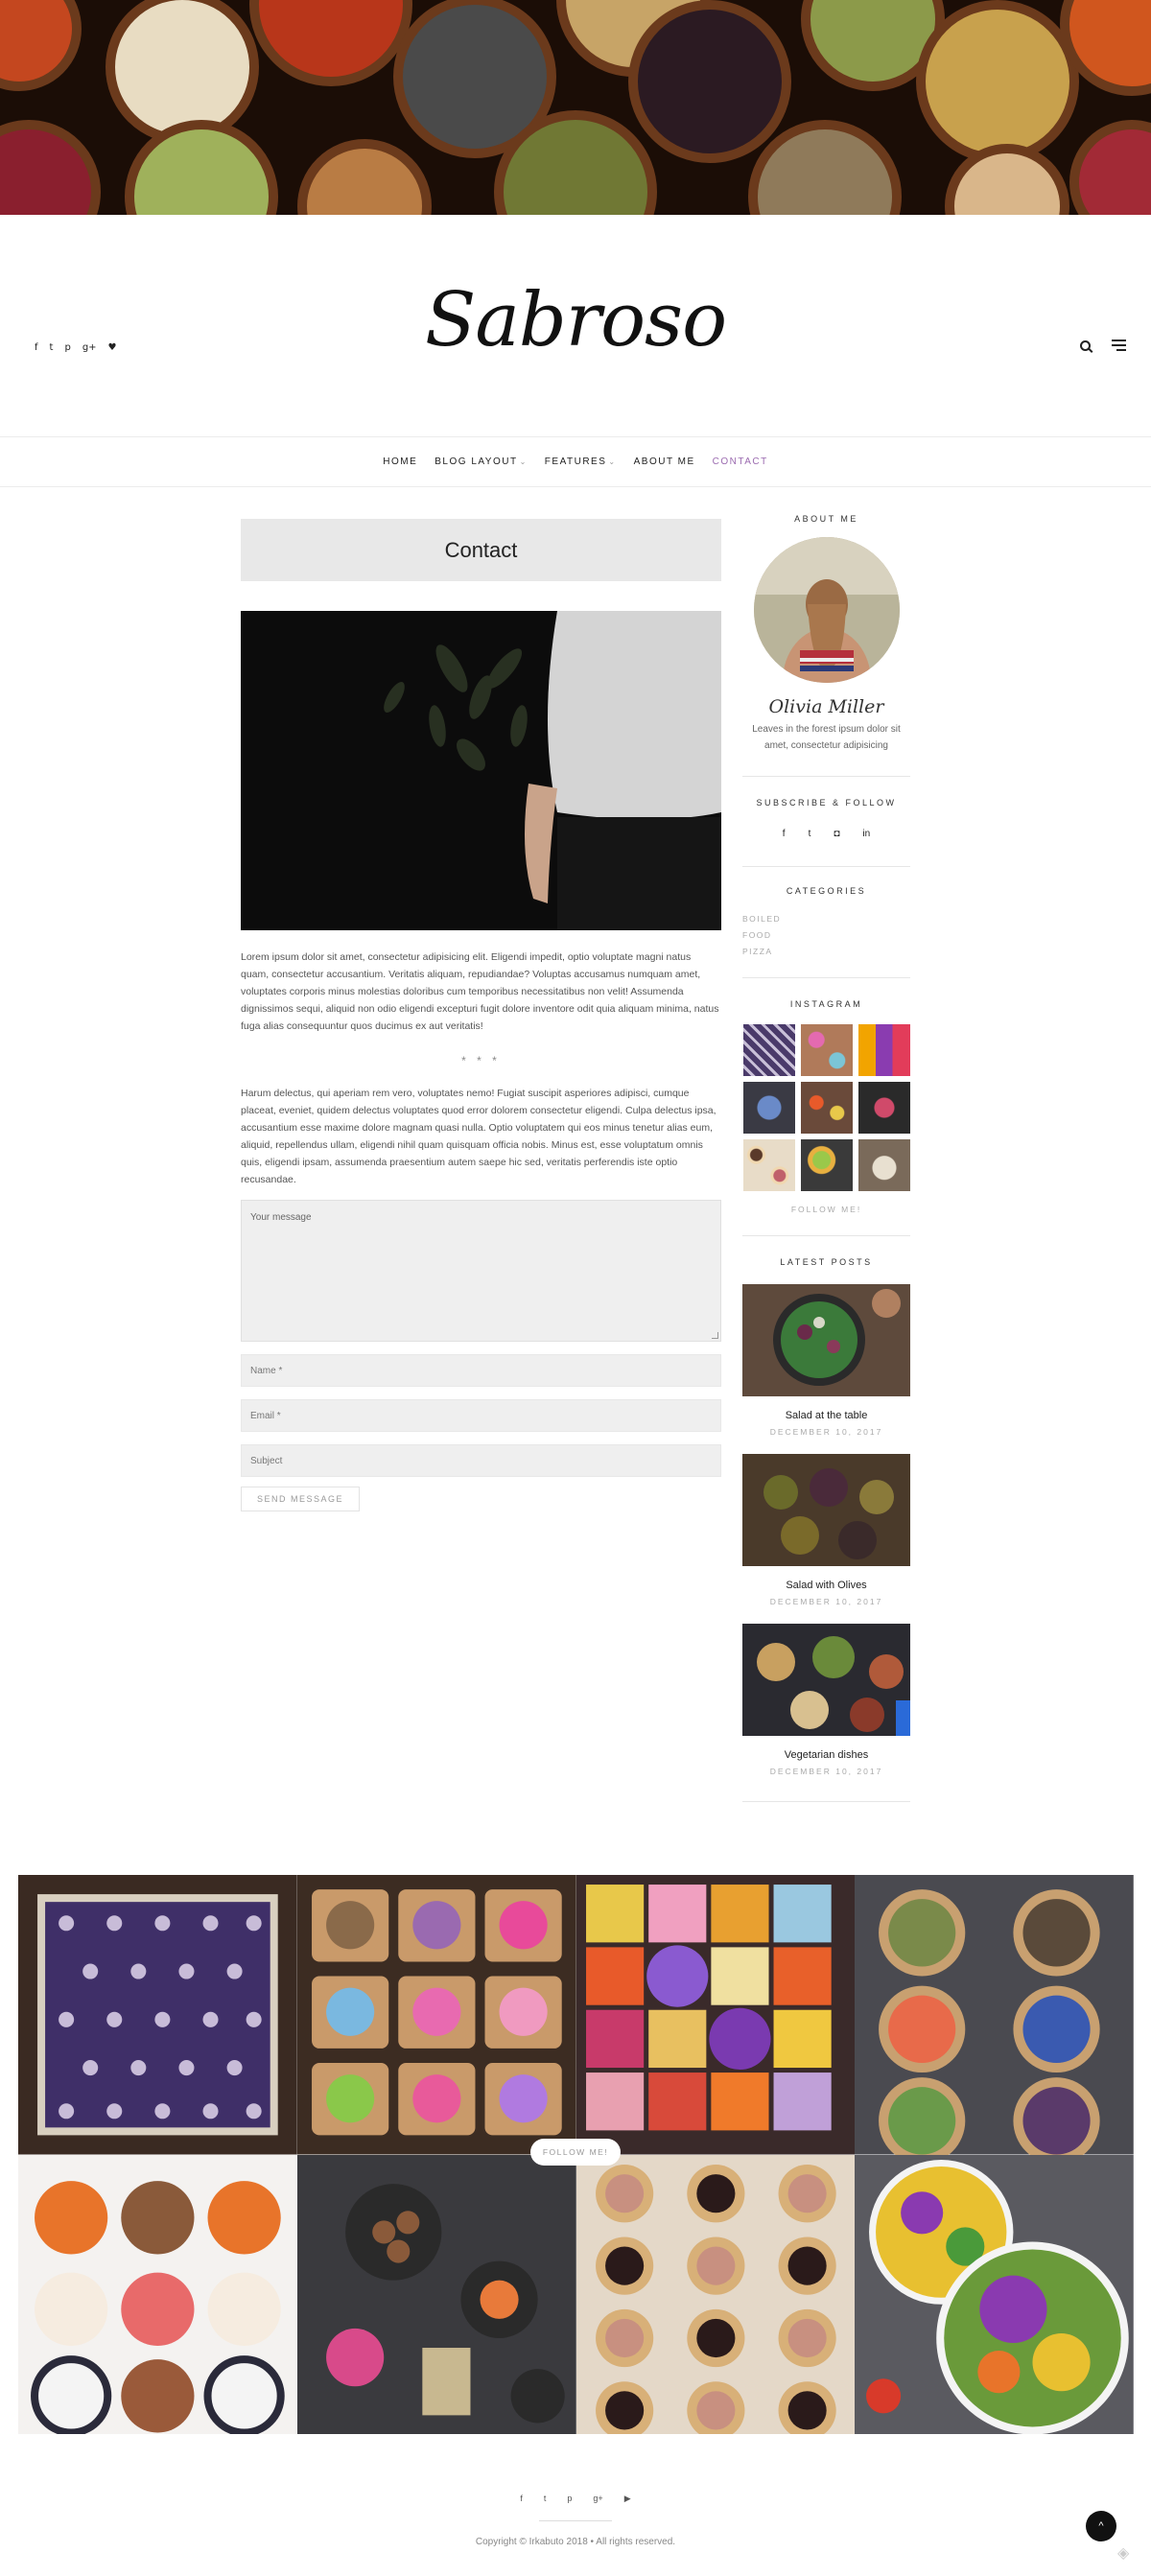  Describe the element at coordinates (481, 1271) in the screenshot. I see `message-textarea: Your message` at that location.